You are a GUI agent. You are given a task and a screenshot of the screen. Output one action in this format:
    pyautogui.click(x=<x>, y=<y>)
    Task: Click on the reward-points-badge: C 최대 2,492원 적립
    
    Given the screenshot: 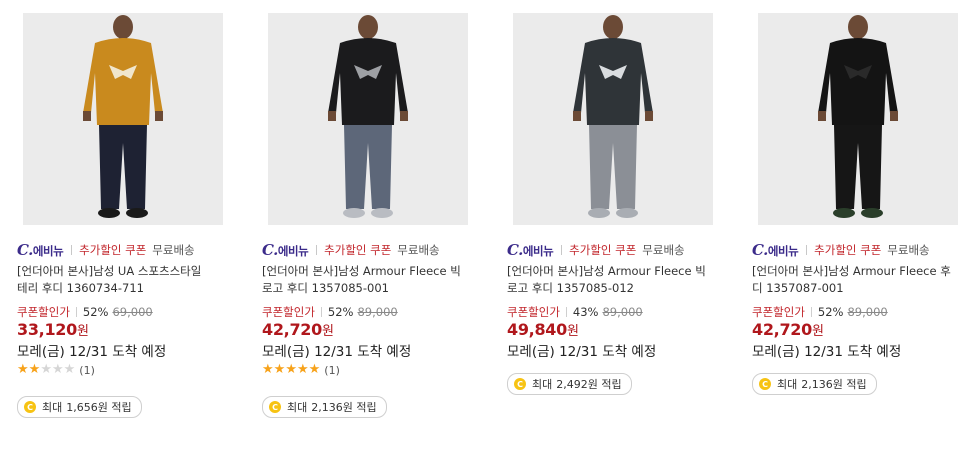 What is the action you would take?
    pyautogui.click(x=569, y=384)
    